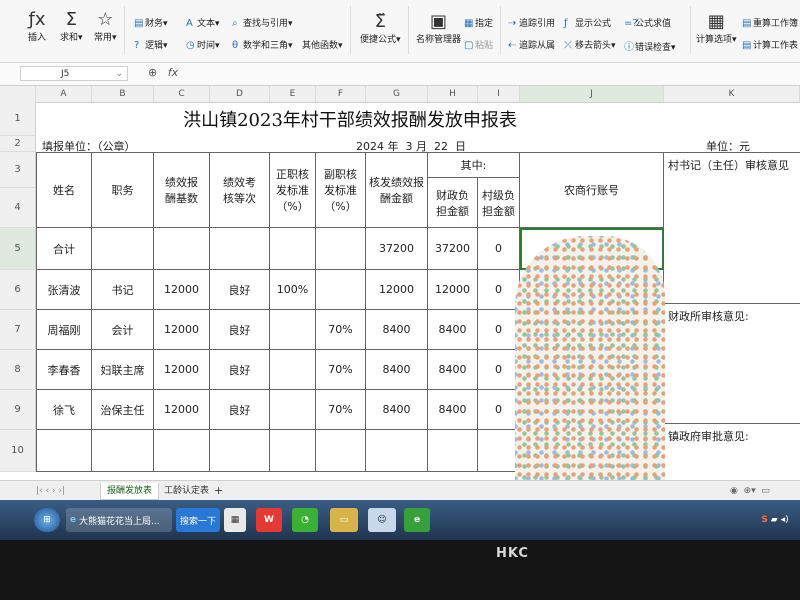 This screenshot has height=600, width=800. I want to click on column-header: A, so click(64, 94).